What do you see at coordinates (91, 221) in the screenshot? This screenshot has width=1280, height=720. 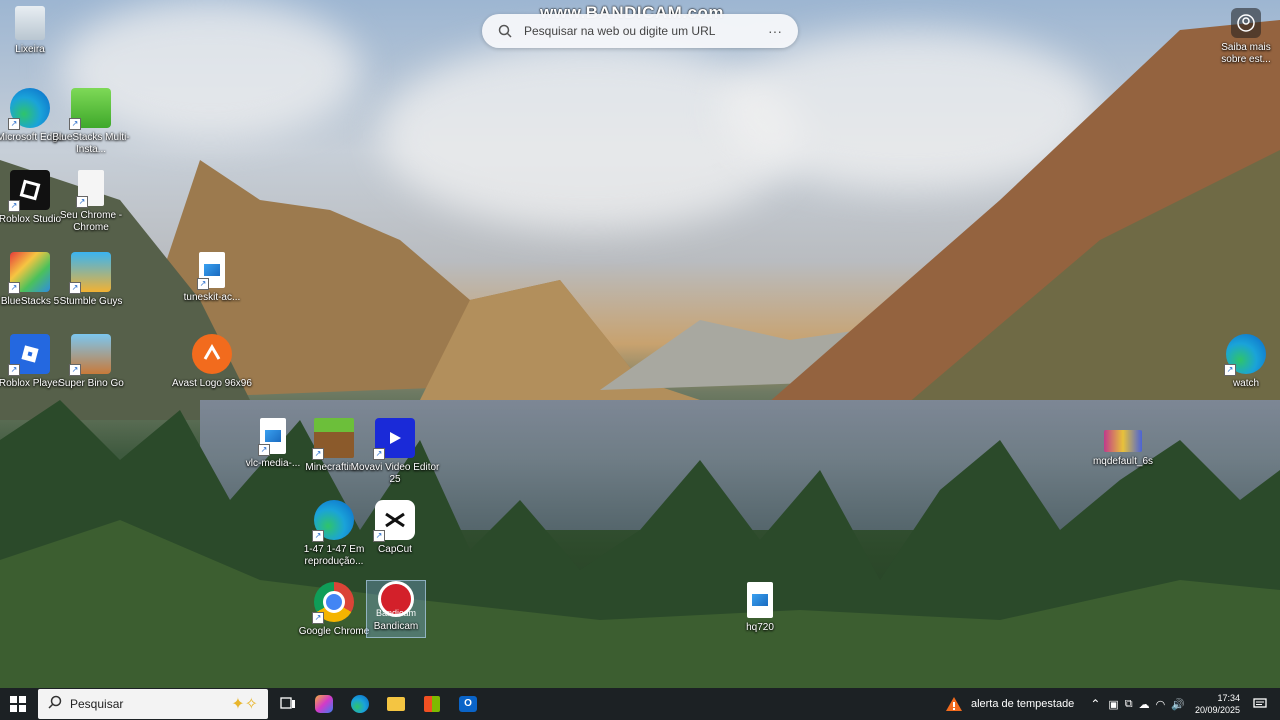 I see `desktop-icon-label: Seu Chrome - Chrome` at bounding box center [91, 221].